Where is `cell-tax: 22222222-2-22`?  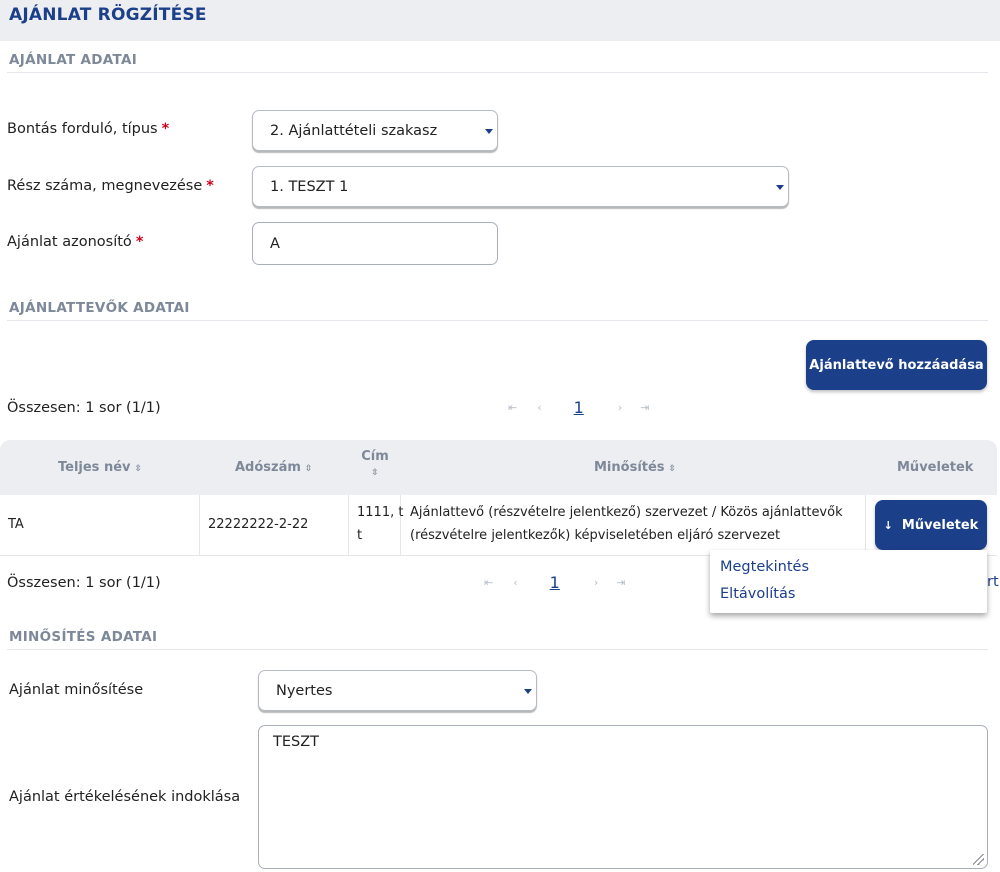
cell-tax: 22222222-2-22 is located at coordinates (258, 524).